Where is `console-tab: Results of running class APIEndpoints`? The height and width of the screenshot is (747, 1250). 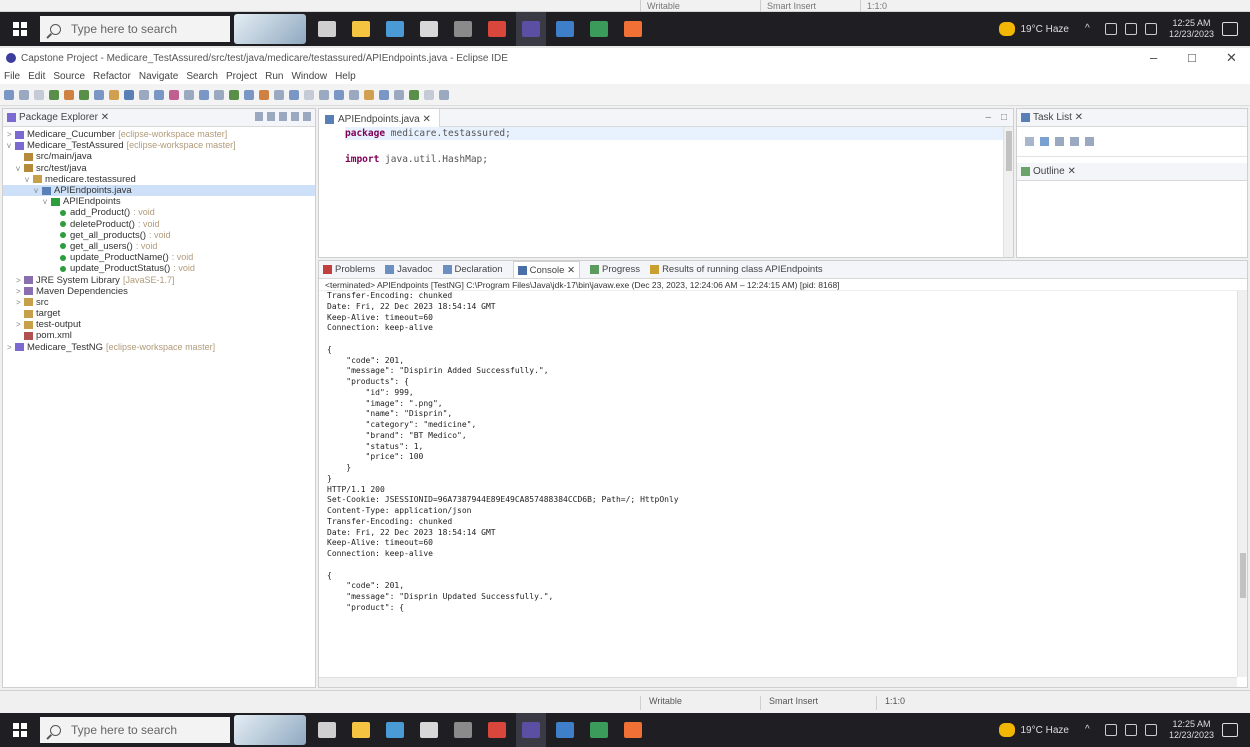
console-tab: Results of running class APIEndpoints is located at coordinates (736, 269).